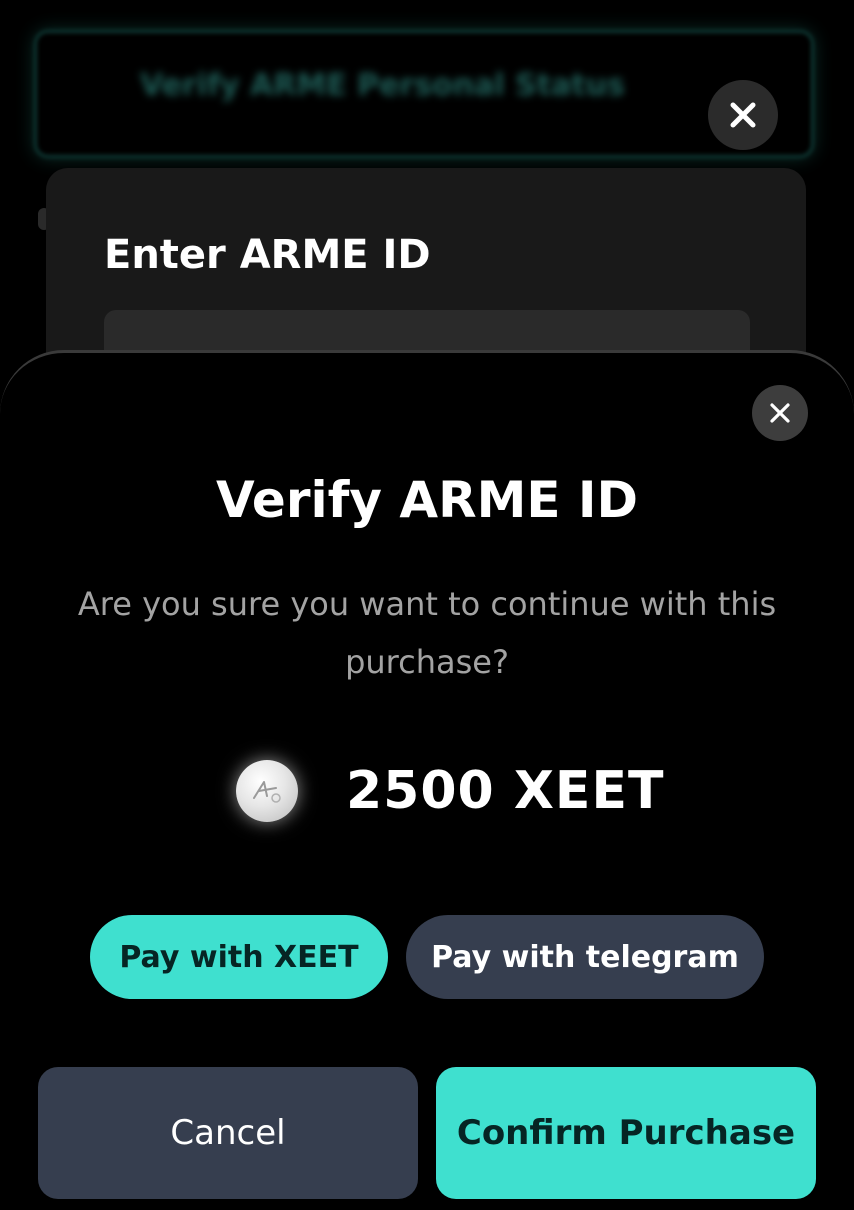 The height and width of the screenshot is (1210, 854). Describe the element at coordinates (626, 1133) in the screenshot. I see `confirm-purchase-button: Confirm Purchase` at that location.